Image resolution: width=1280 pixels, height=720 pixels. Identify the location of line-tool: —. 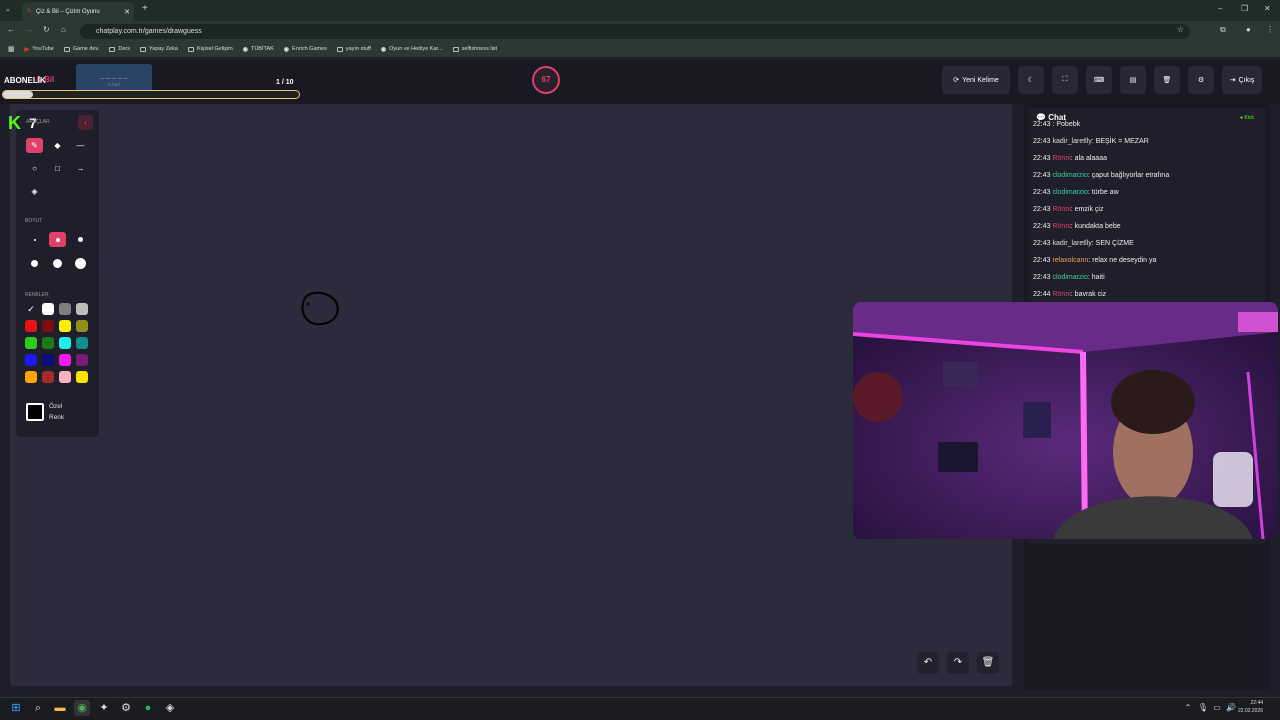
(80, 145).